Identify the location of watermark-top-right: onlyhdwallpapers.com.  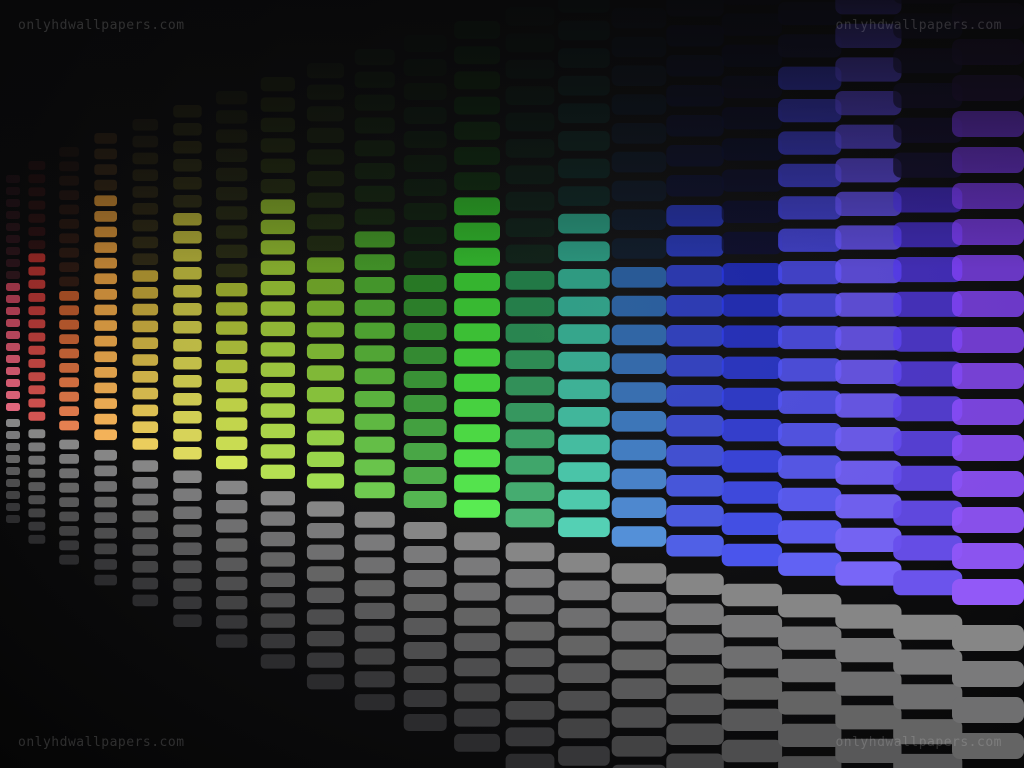
(918, 25).